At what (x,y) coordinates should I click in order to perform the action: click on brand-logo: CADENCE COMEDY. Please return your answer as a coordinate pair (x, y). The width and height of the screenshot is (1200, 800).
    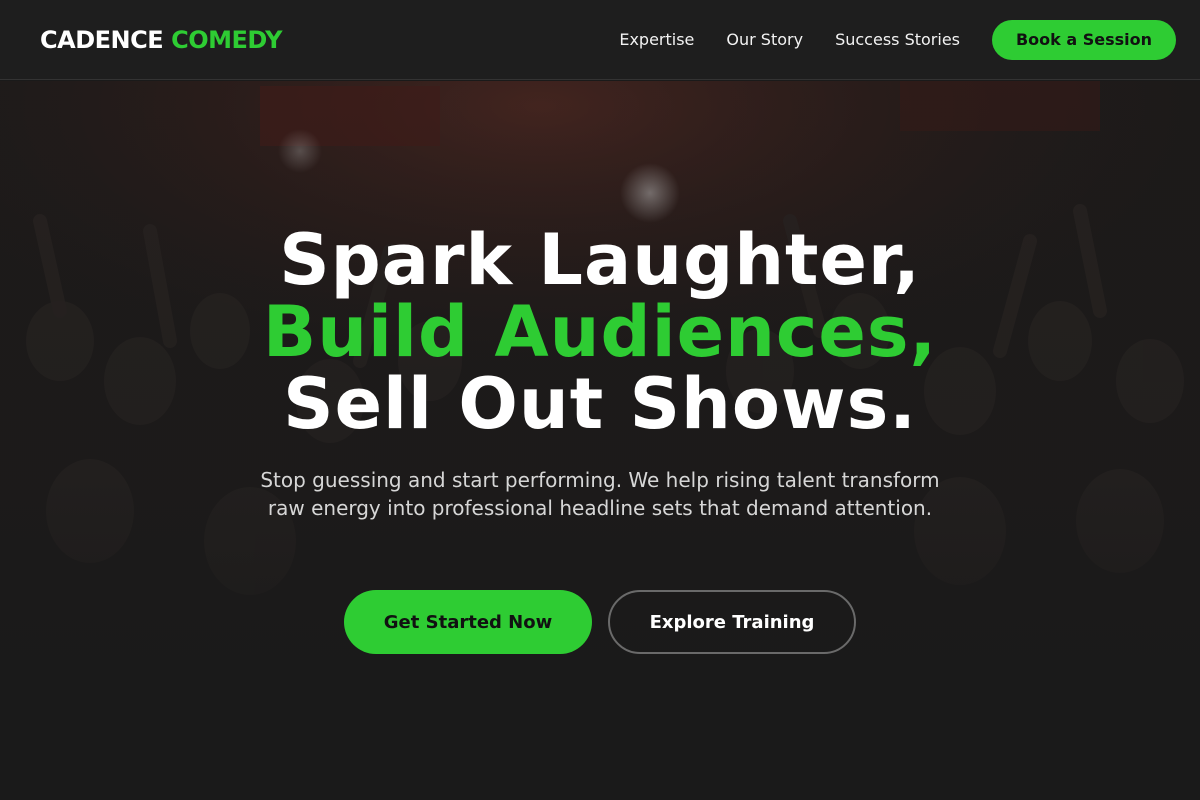
    Looking at the image, I should click on (161, 40).